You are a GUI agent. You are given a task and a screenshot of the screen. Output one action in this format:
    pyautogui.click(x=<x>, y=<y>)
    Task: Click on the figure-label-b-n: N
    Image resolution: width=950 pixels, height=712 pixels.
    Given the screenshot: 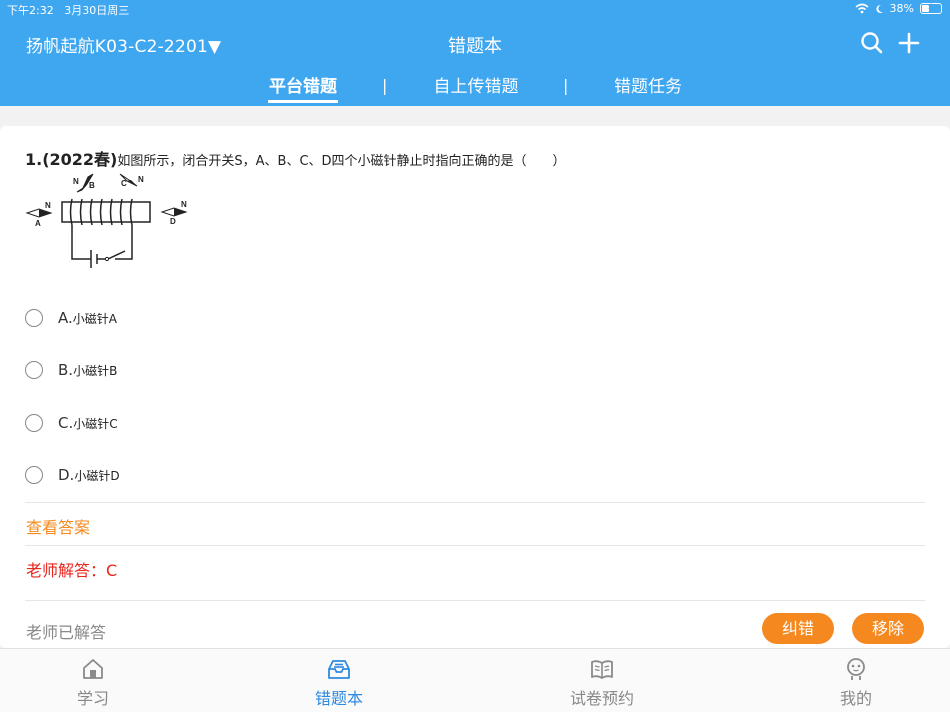 What is the action you would take?
    pyautogui.click(x=76, y=181)
    